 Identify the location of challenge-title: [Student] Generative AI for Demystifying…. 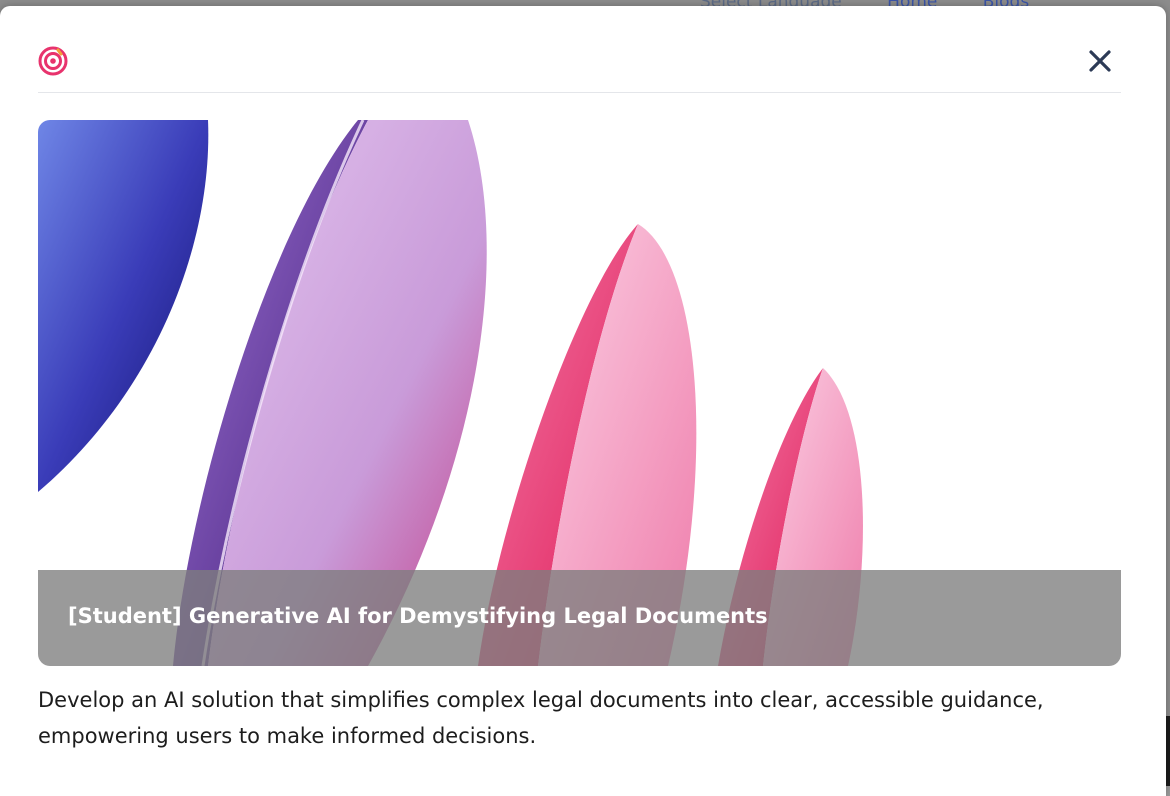
(418, 616).